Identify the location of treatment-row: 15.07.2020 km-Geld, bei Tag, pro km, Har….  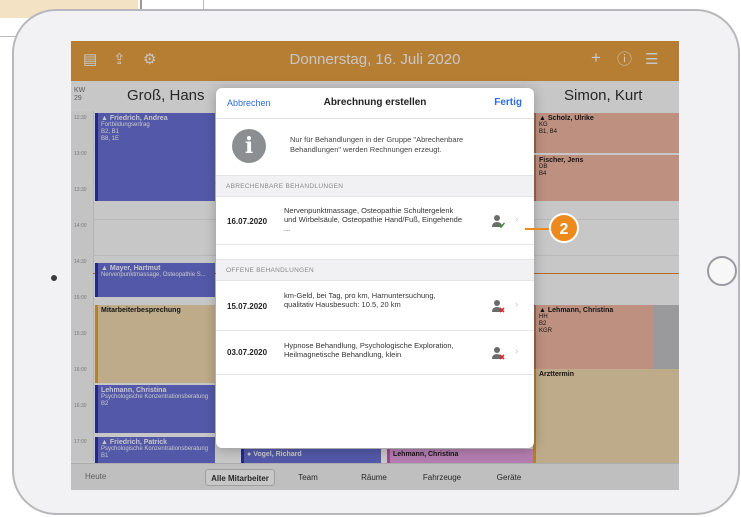
(375, 306).